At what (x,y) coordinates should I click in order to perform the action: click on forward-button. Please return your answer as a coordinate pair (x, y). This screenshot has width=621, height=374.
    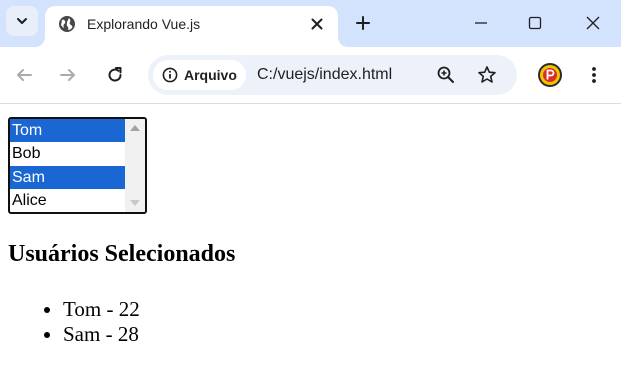
    Looking at the image, I should click on (68, 75).